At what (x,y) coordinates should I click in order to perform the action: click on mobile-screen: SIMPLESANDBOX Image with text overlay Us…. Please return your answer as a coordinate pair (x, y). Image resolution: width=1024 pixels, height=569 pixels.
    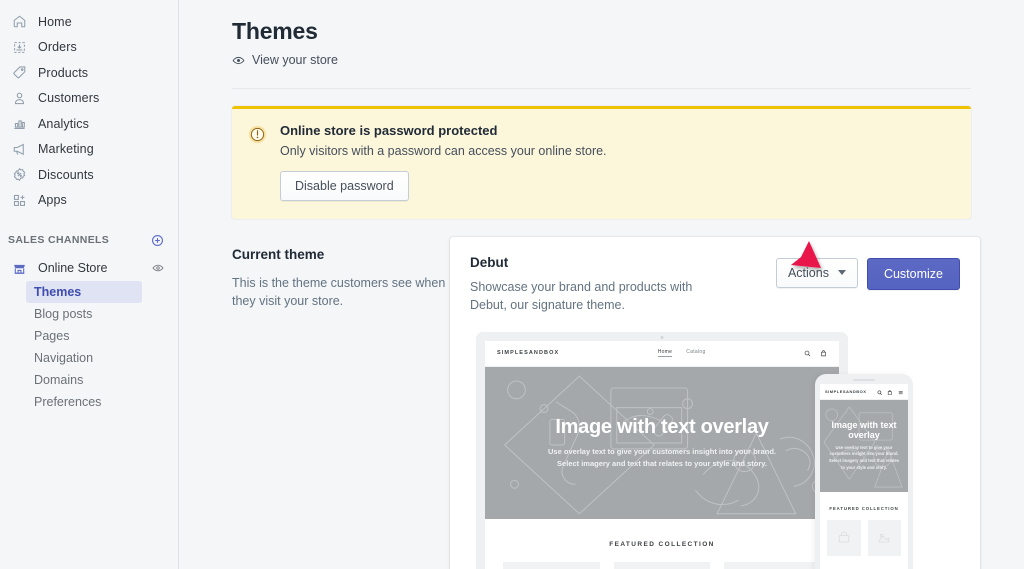
    Looking at the image, I should click on (864, 476).